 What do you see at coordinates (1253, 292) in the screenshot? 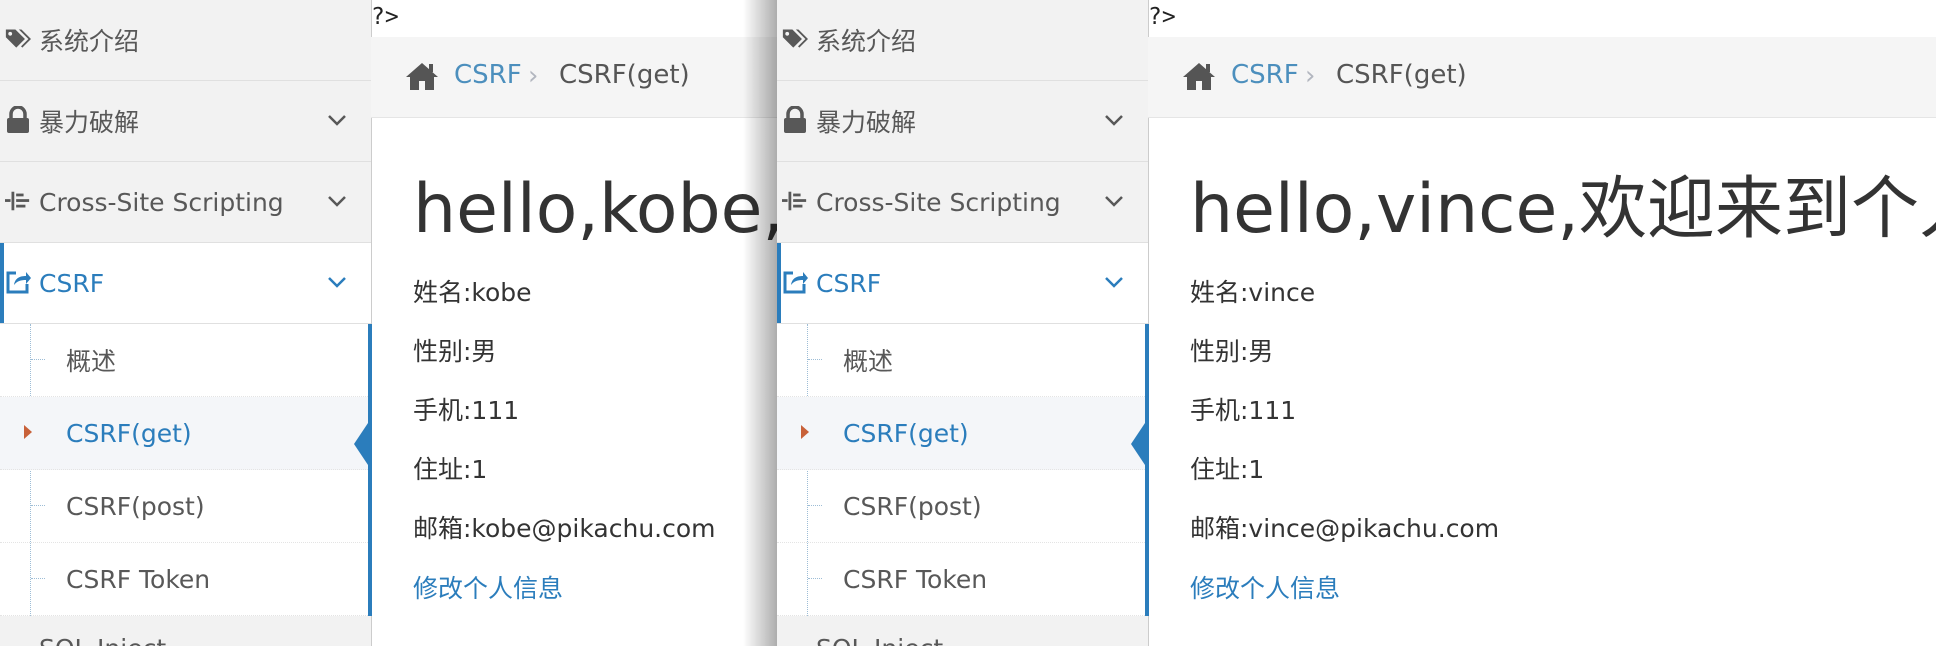
I see `profile-name: 姓名:vince` at bounding box center [1253, 292].